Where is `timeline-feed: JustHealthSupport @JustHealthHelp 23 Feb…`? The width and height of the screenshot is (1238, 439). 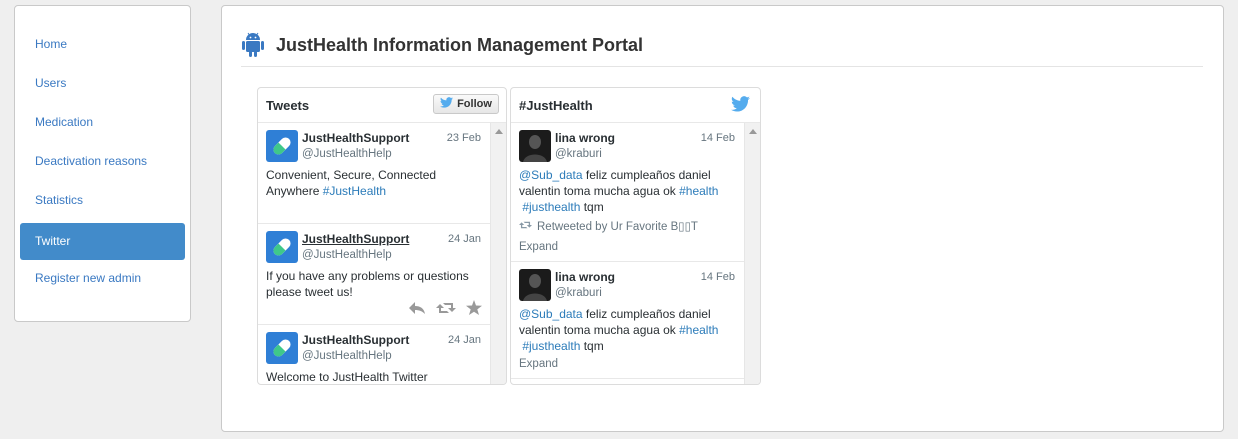
timeline-feed: JustHealthSupport @JustHealthHelp 23 Feb… is located at coordinates (374, 253).